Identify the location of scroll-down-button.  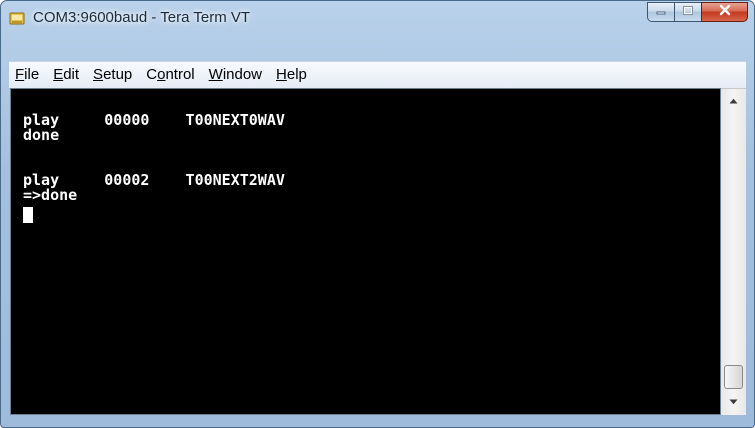
(733, 400).